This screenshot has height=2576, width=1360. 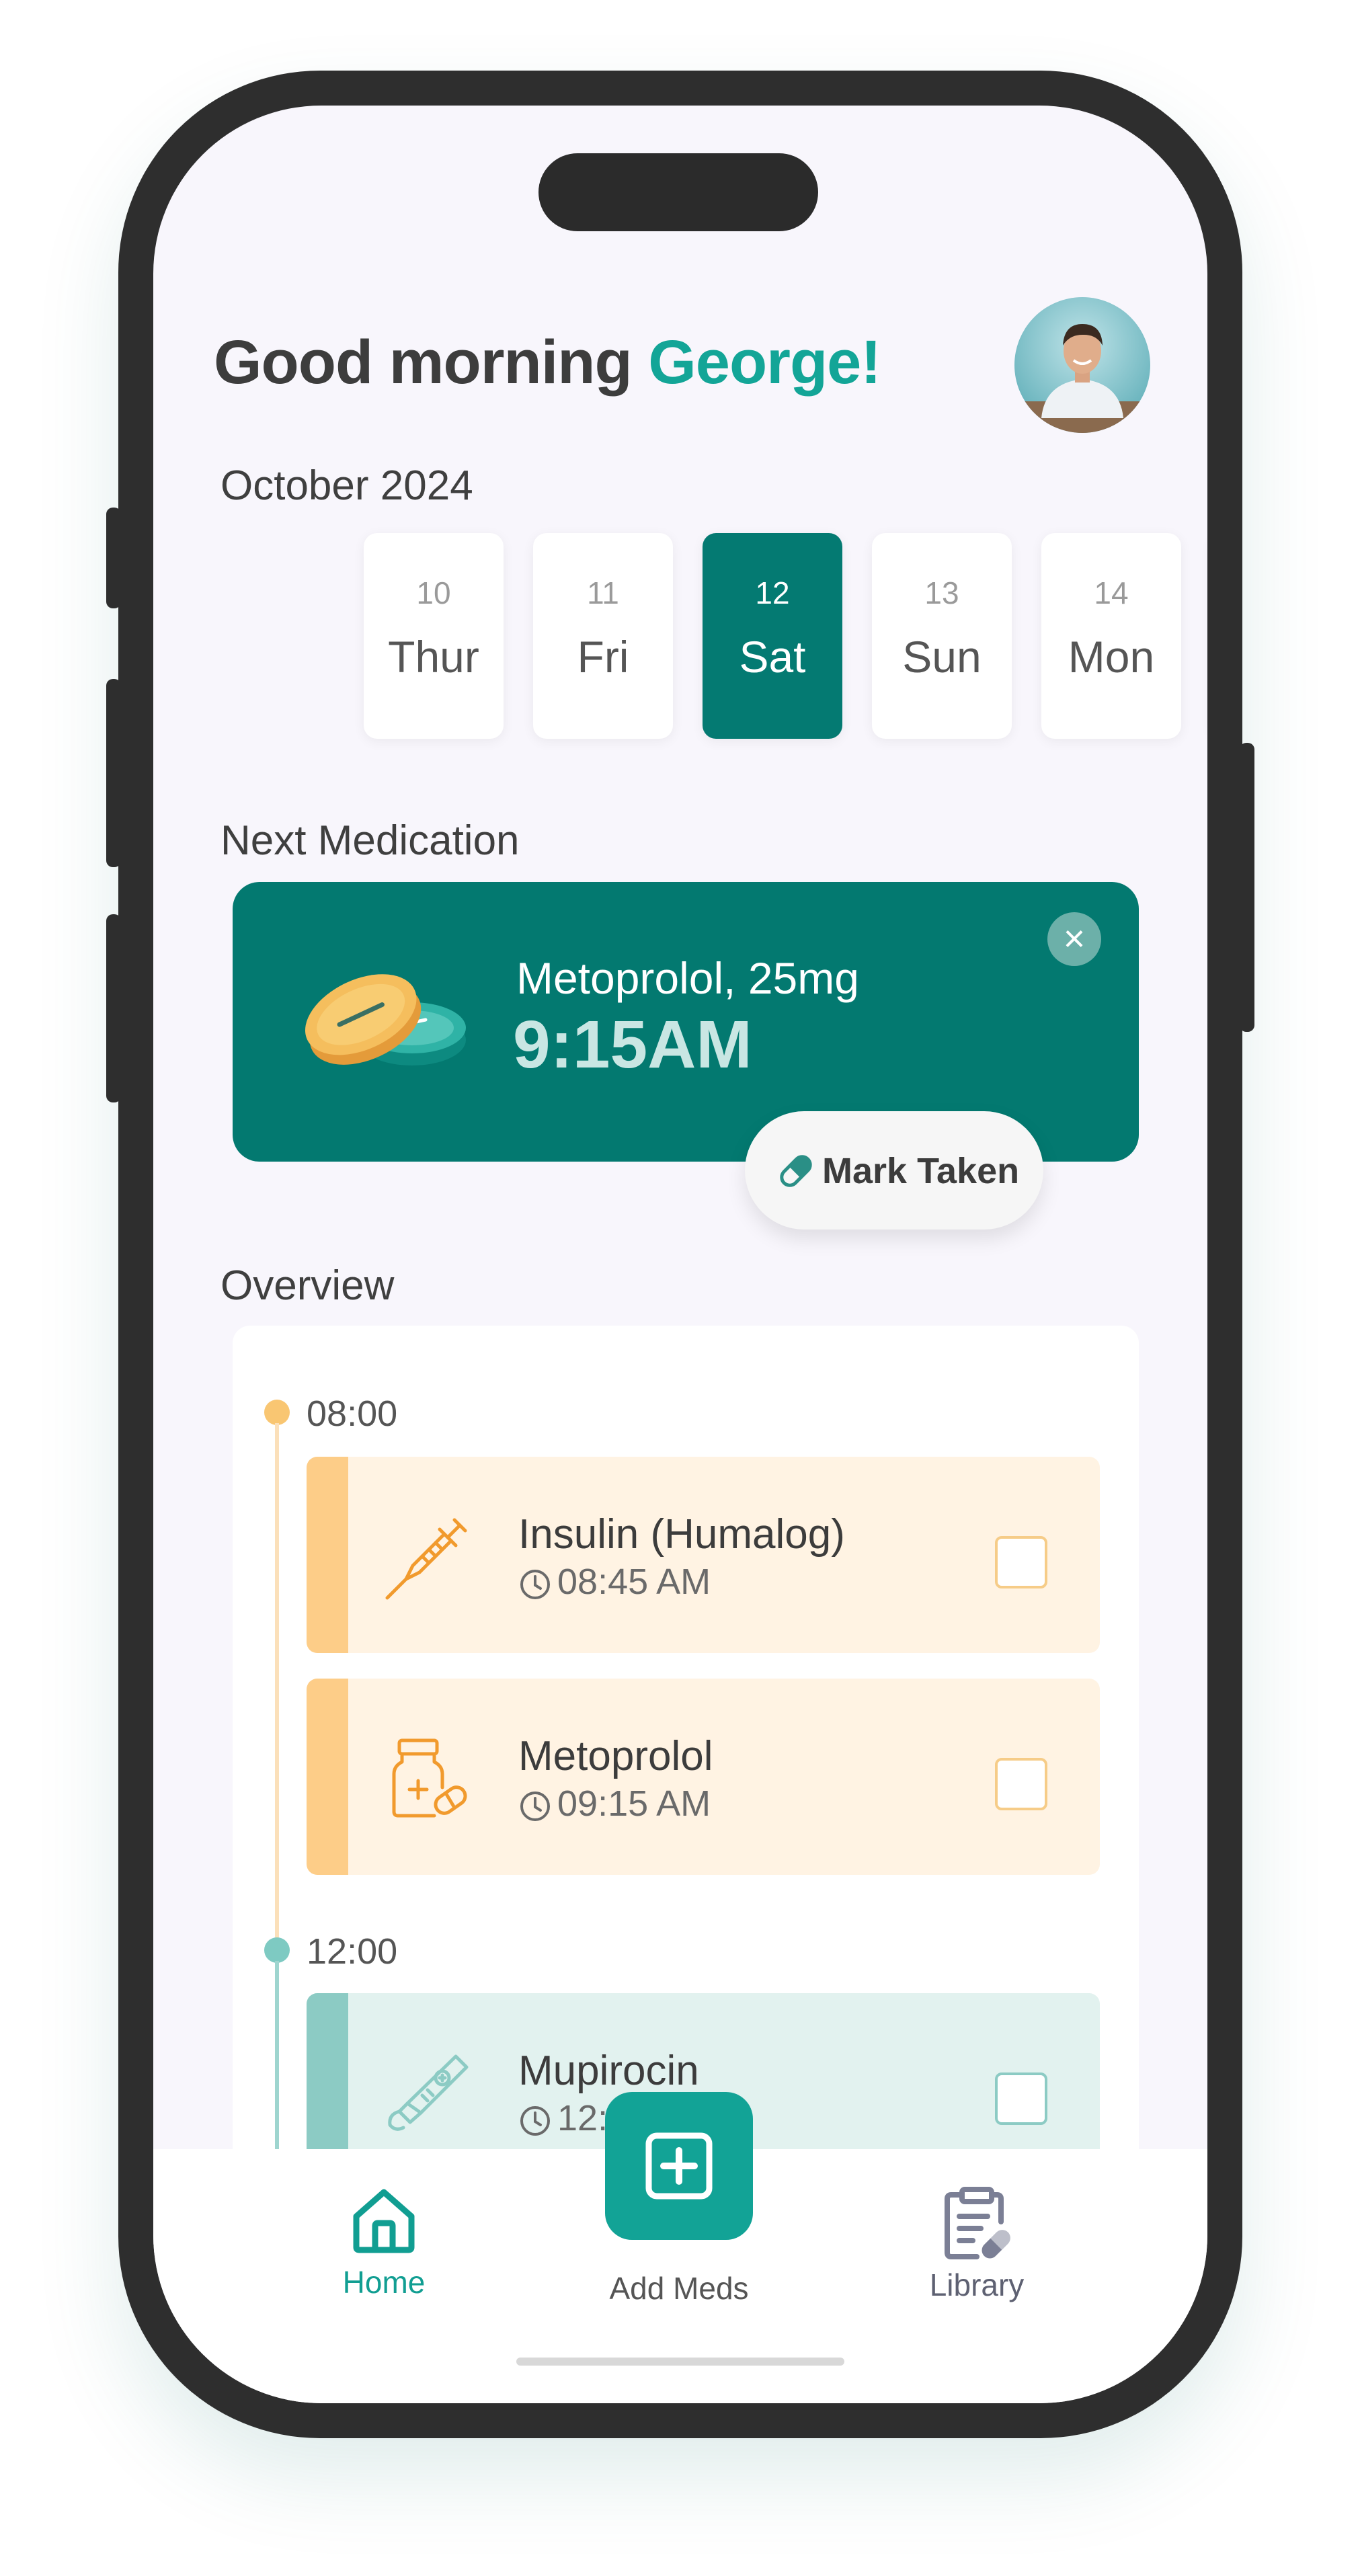 What do you see at coordinates (1247, 887) in the screenshot?
I see `side-button-power` at bounding box center [1247, 887].